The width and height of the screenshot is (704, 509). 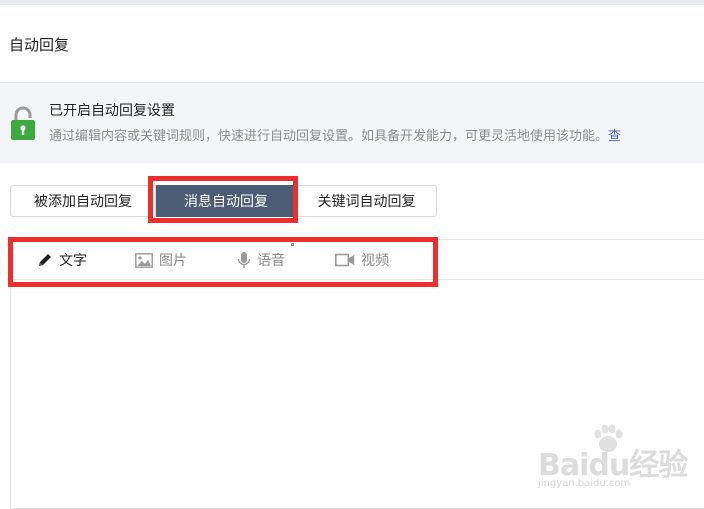 What do you see at coordinates (39, 45) in the screenshot?
I see `page-title: 自动回复` at bounding box center [39, 45].